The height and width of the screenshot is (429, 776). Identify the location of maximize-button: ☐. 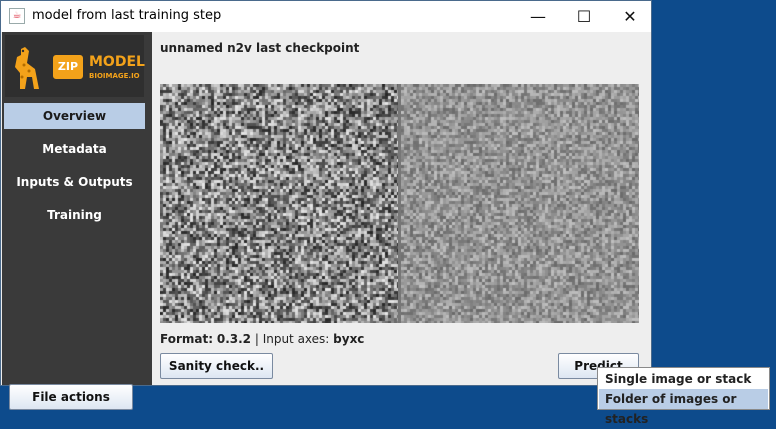
(584, 16).